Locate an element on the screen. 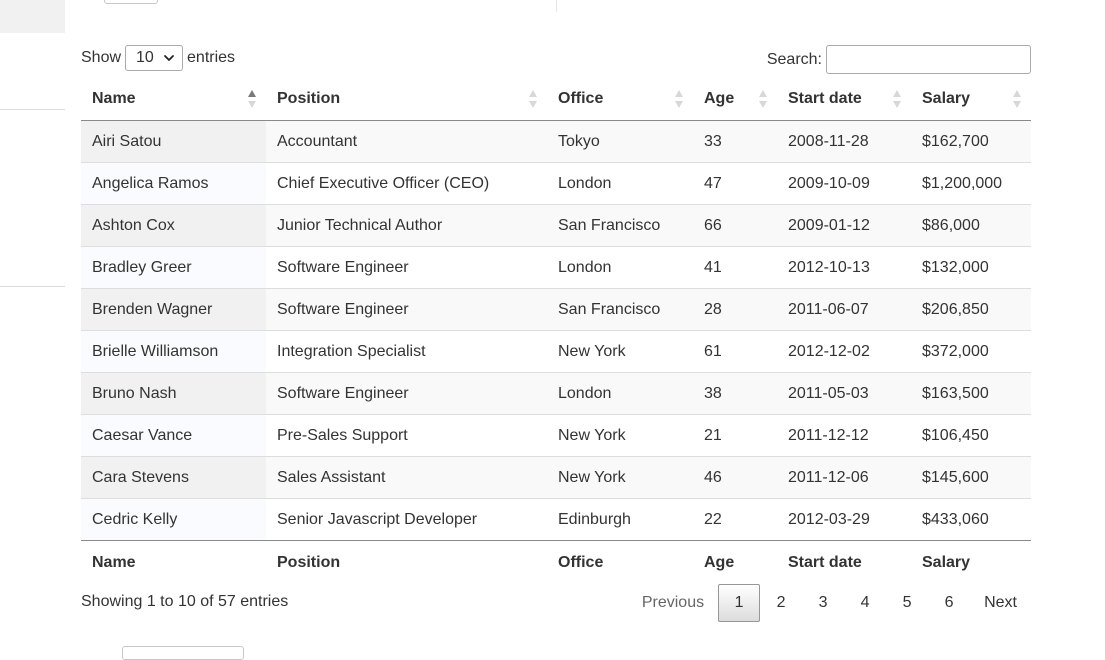 The image size is (1105, 660). column-header-label: Name is located at coordinates (114, 98).